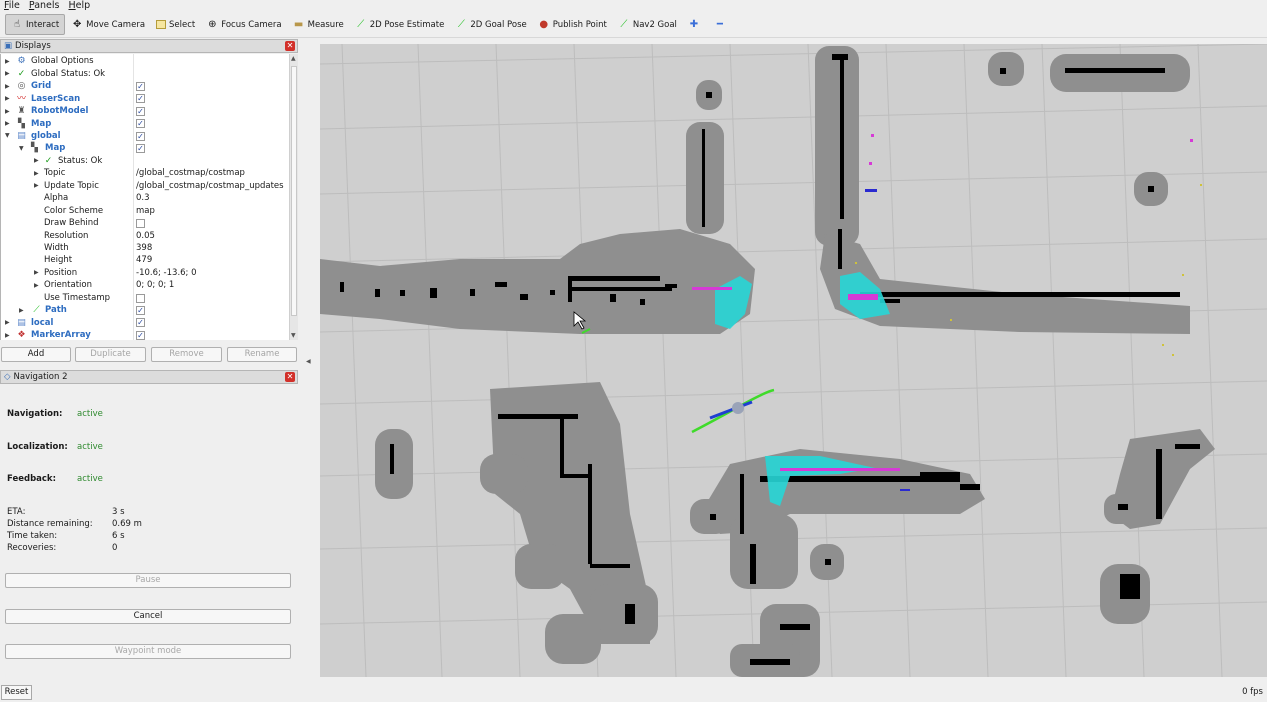  What do you see at coordinates (145, 61) in the screenshot?
I see `tree-global-options: ▶ ⚙ Global Options` at bounding box center [145, 61].